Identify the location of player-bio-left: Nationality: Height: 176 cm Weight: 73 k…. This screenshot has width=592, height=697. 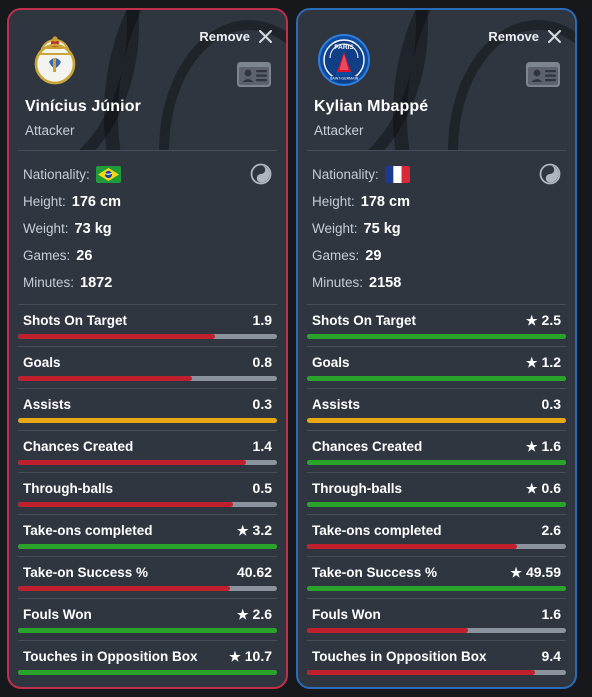
(147, 227).